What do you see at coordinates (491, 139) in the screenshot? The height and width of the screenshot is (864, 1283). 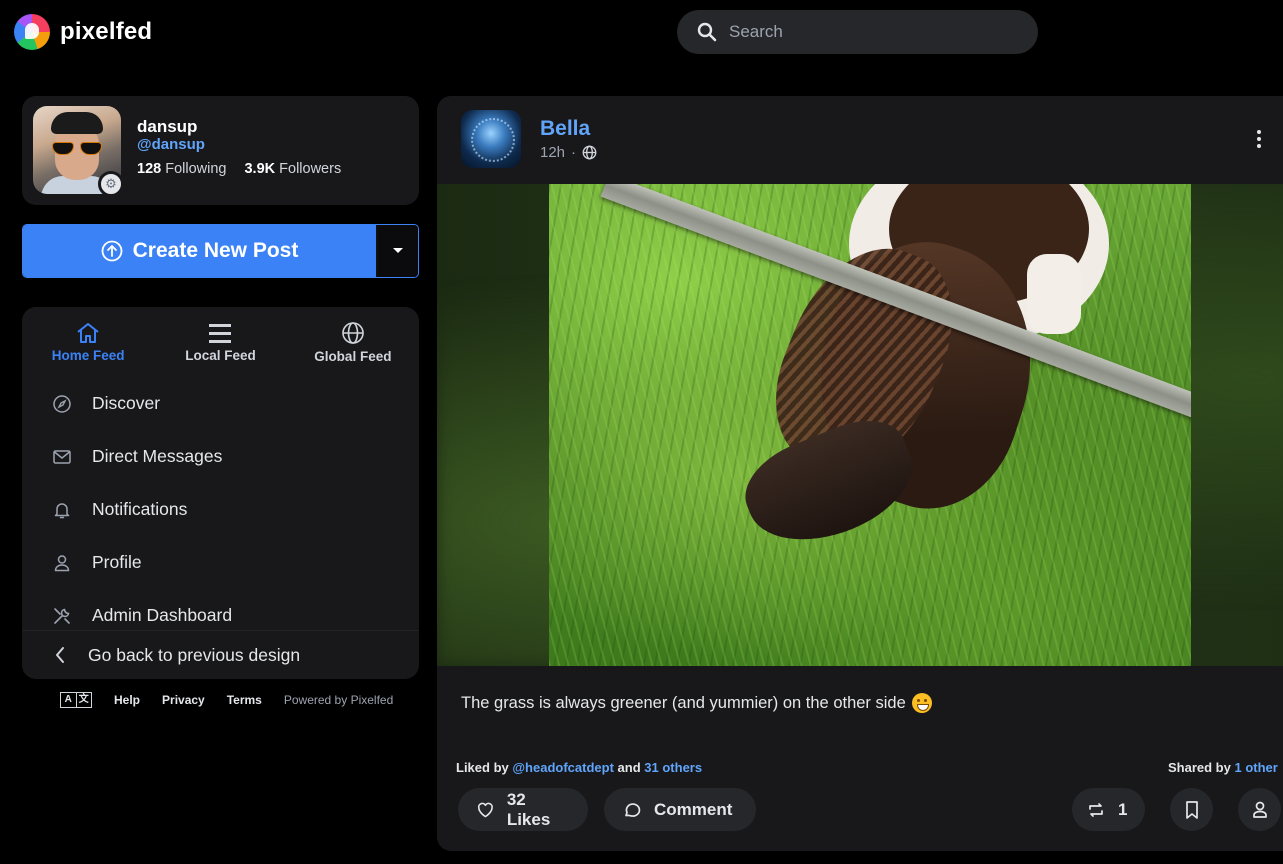 I see `post-author-avatar` at bounding box center [491, 139].